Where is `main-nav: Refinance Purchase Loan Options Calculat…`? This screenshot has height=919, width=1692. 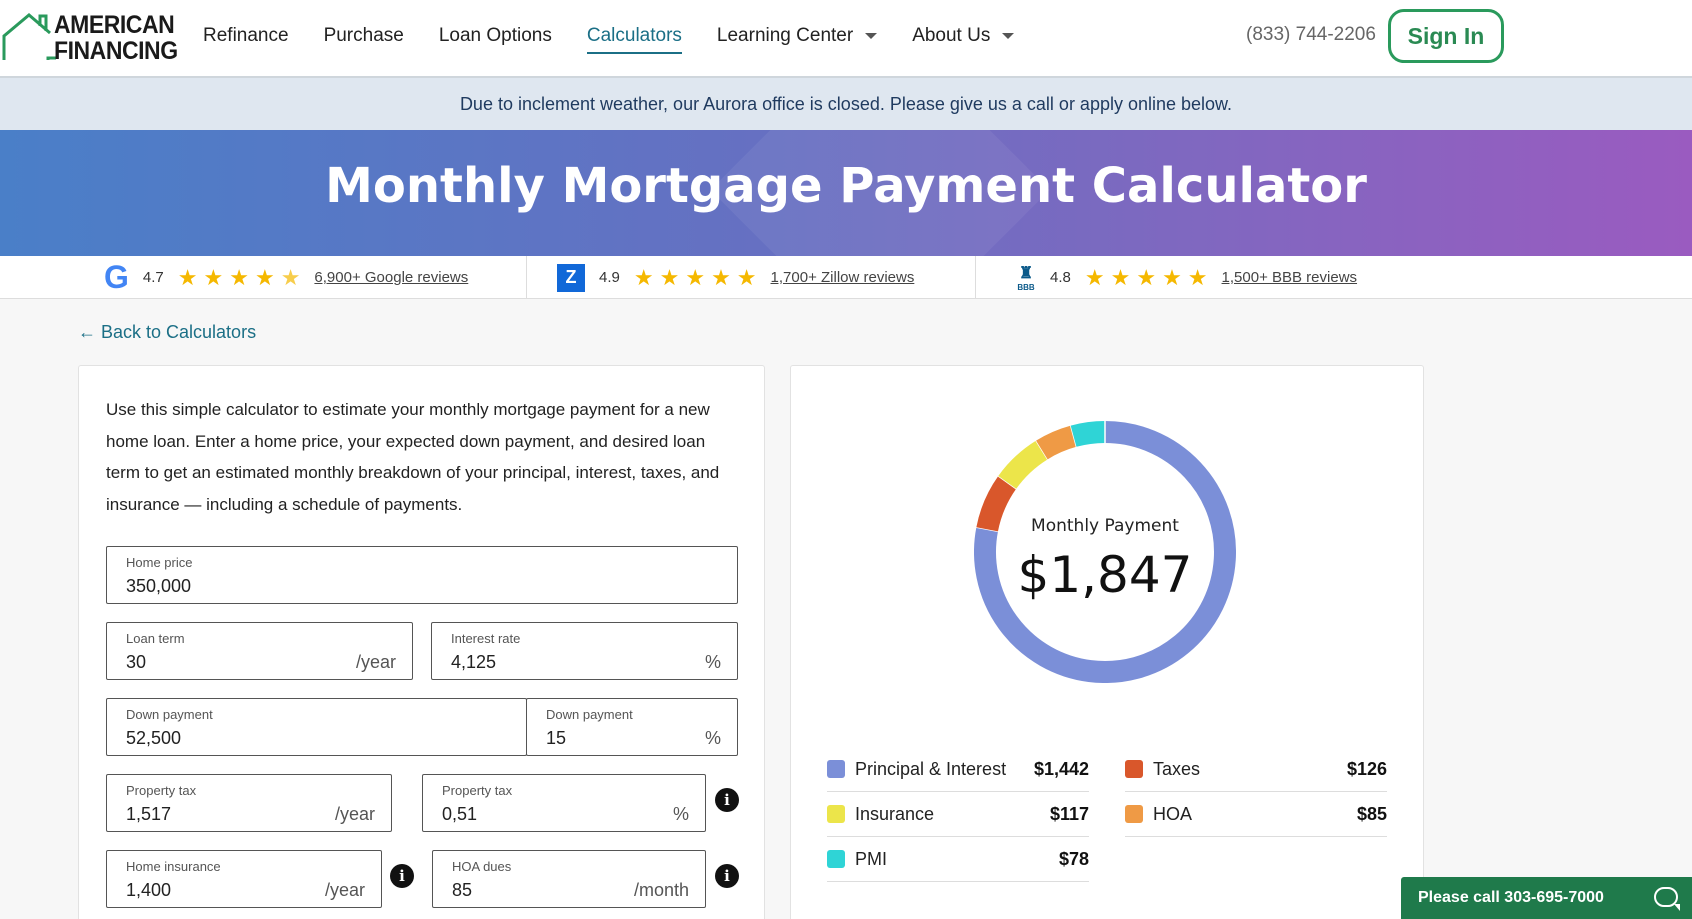
main-nav: Refinance Purchase Loan Options Calculat… is located at coordinates (626, 36).